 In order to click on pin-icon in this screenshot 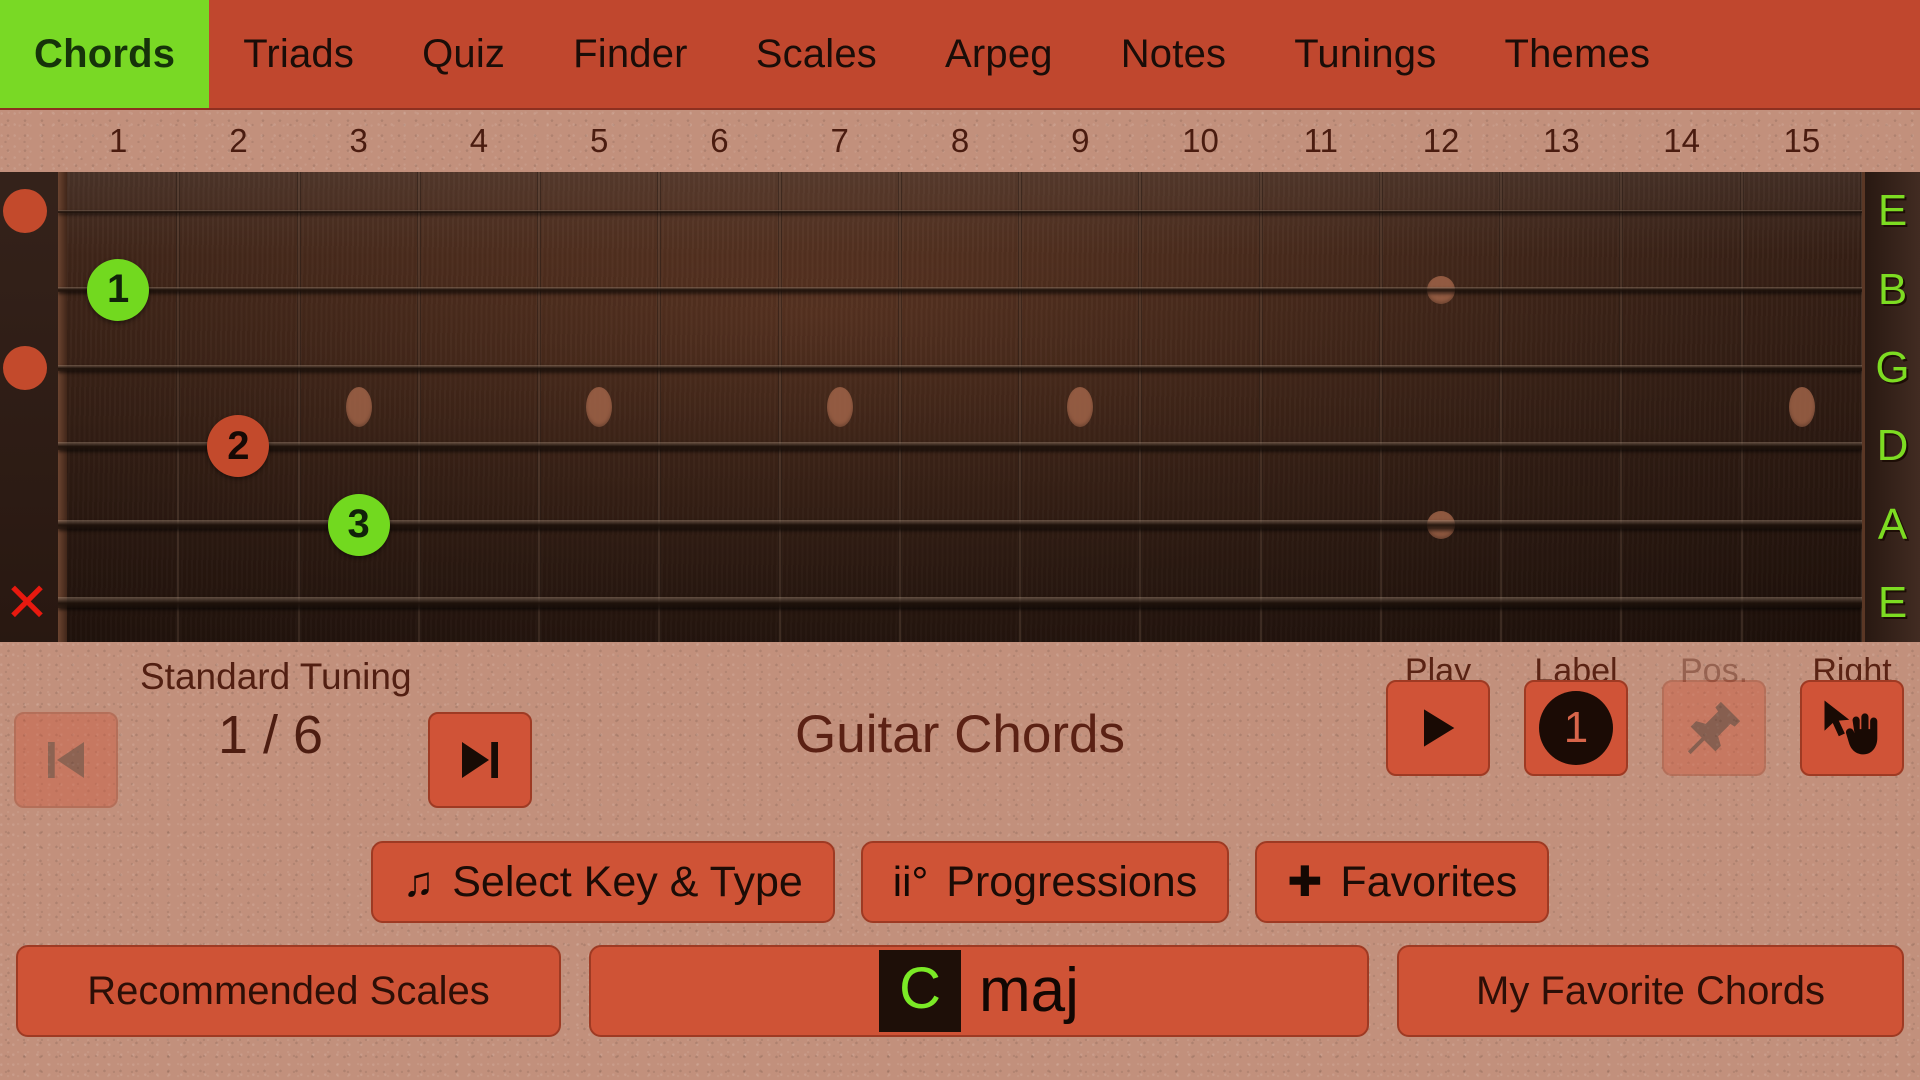, I will do `click(1714, 728)`.